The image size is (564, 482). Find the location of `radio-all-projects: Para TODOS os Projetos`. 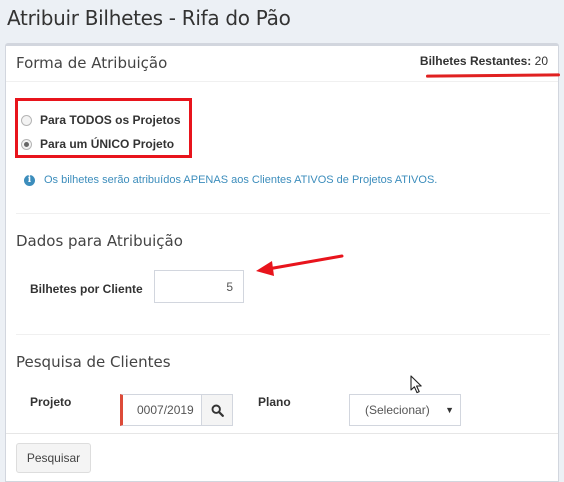

radio-all-projects: Para TODOS os Projetos is located at coordinates (101, 120).